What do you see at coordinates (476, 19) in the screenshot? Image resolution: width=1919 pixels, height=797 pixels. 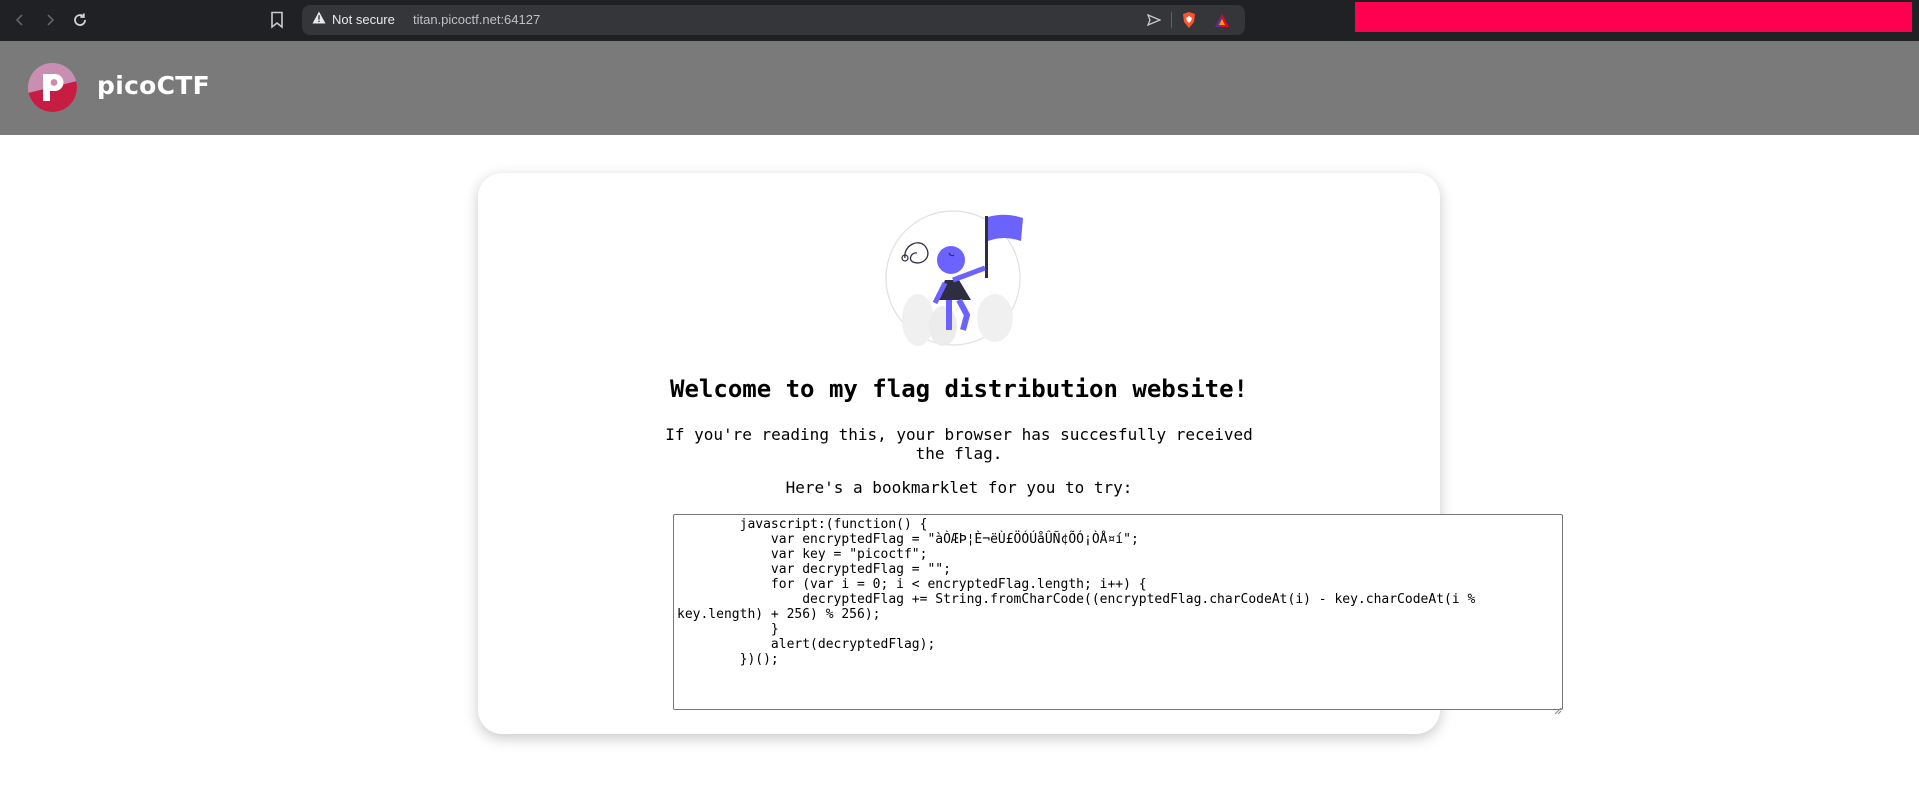 I see `url-text: titan.picoctf.net:64127` at bounding box center [476, 19].